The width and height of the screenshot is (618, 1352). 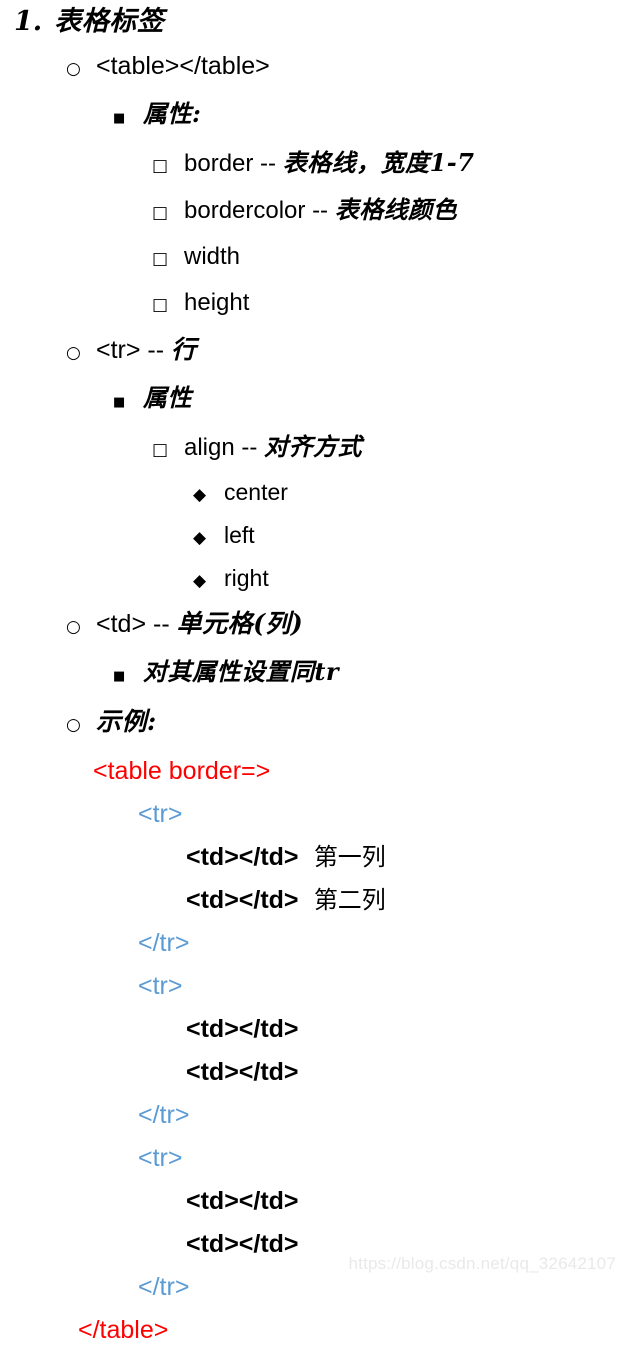 What do you see at coordinates (349, 900) in the screenshot?
I see `code-td-annotation-text: 第二列` at bounding box center [349, 900].